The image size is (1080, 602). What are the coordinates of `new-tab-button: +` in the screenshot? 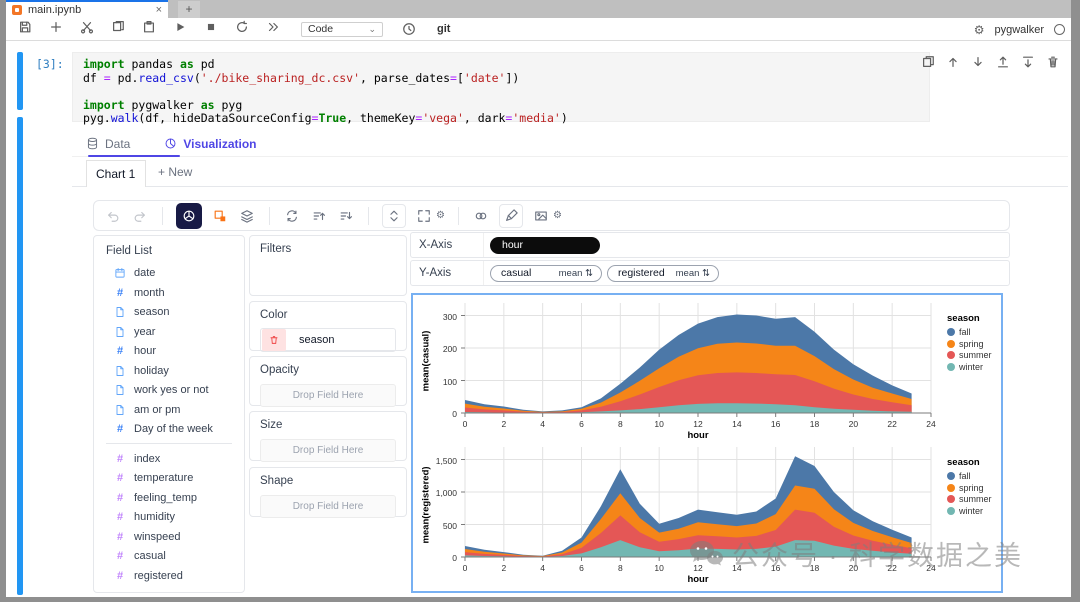 It's located at (189, 9).